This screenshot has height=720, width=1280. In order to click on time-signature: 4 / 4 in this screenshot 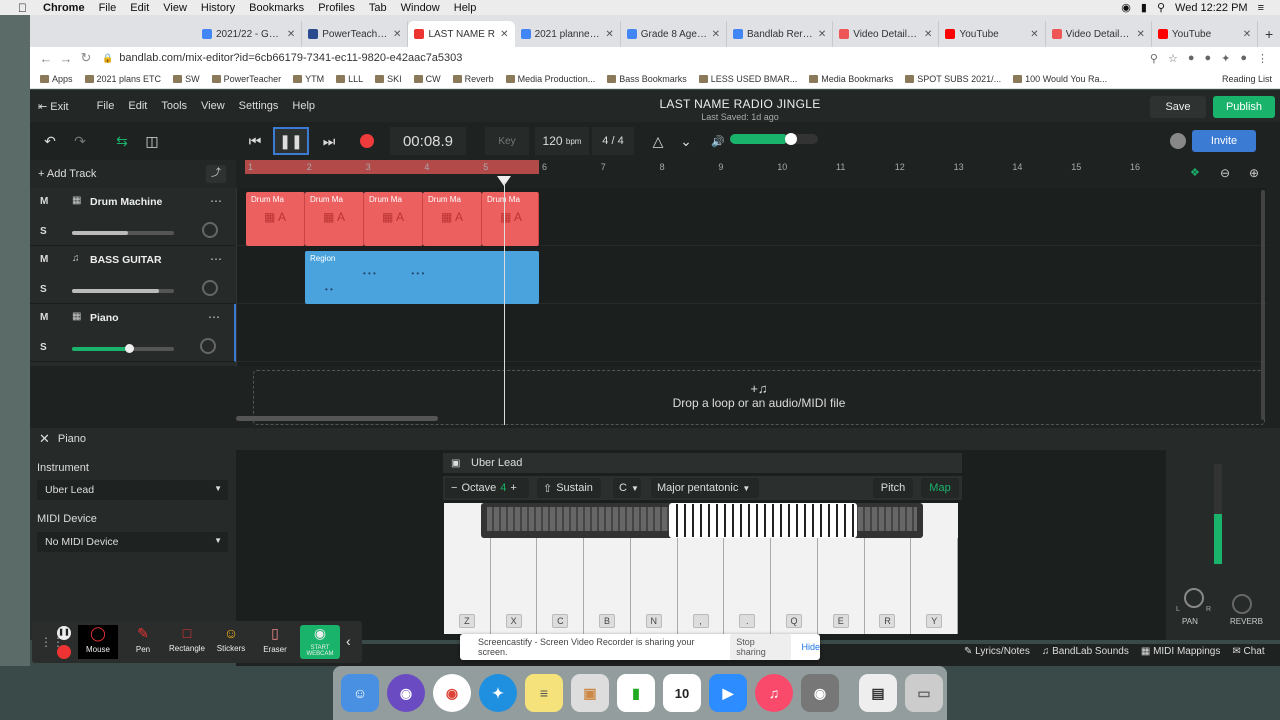, I will do `click(613, 141)`.